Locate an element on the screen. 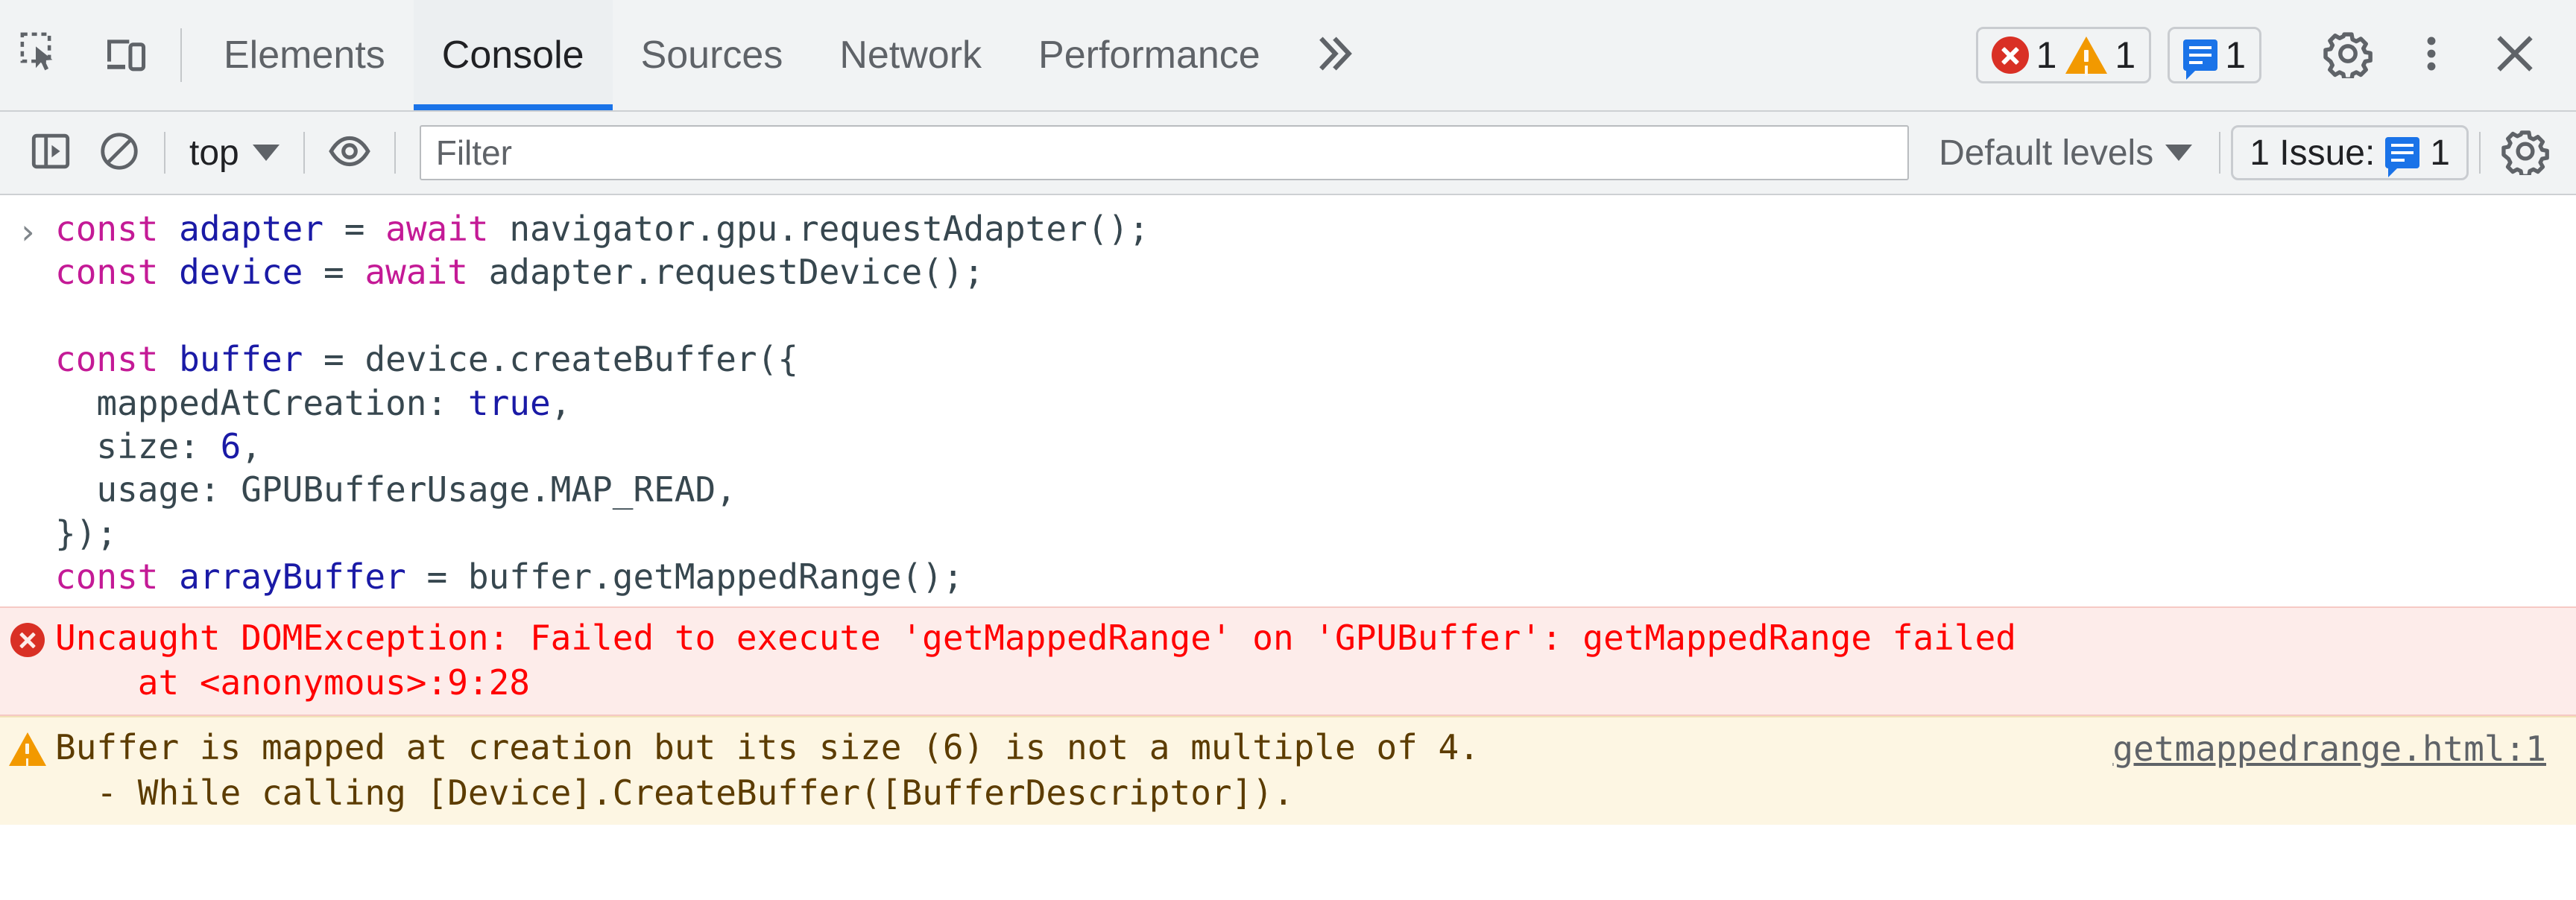 The height and width of the screenshot is (900, 2576). more-options-button is located at coordinates (2431, 56).